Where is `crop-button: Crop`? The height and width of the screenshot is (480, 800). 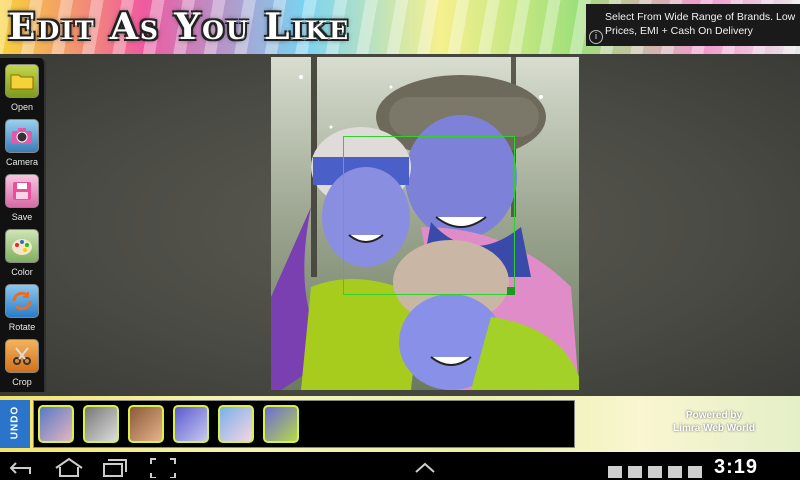
crop-button: Crop is located at coordinates (22, 364).